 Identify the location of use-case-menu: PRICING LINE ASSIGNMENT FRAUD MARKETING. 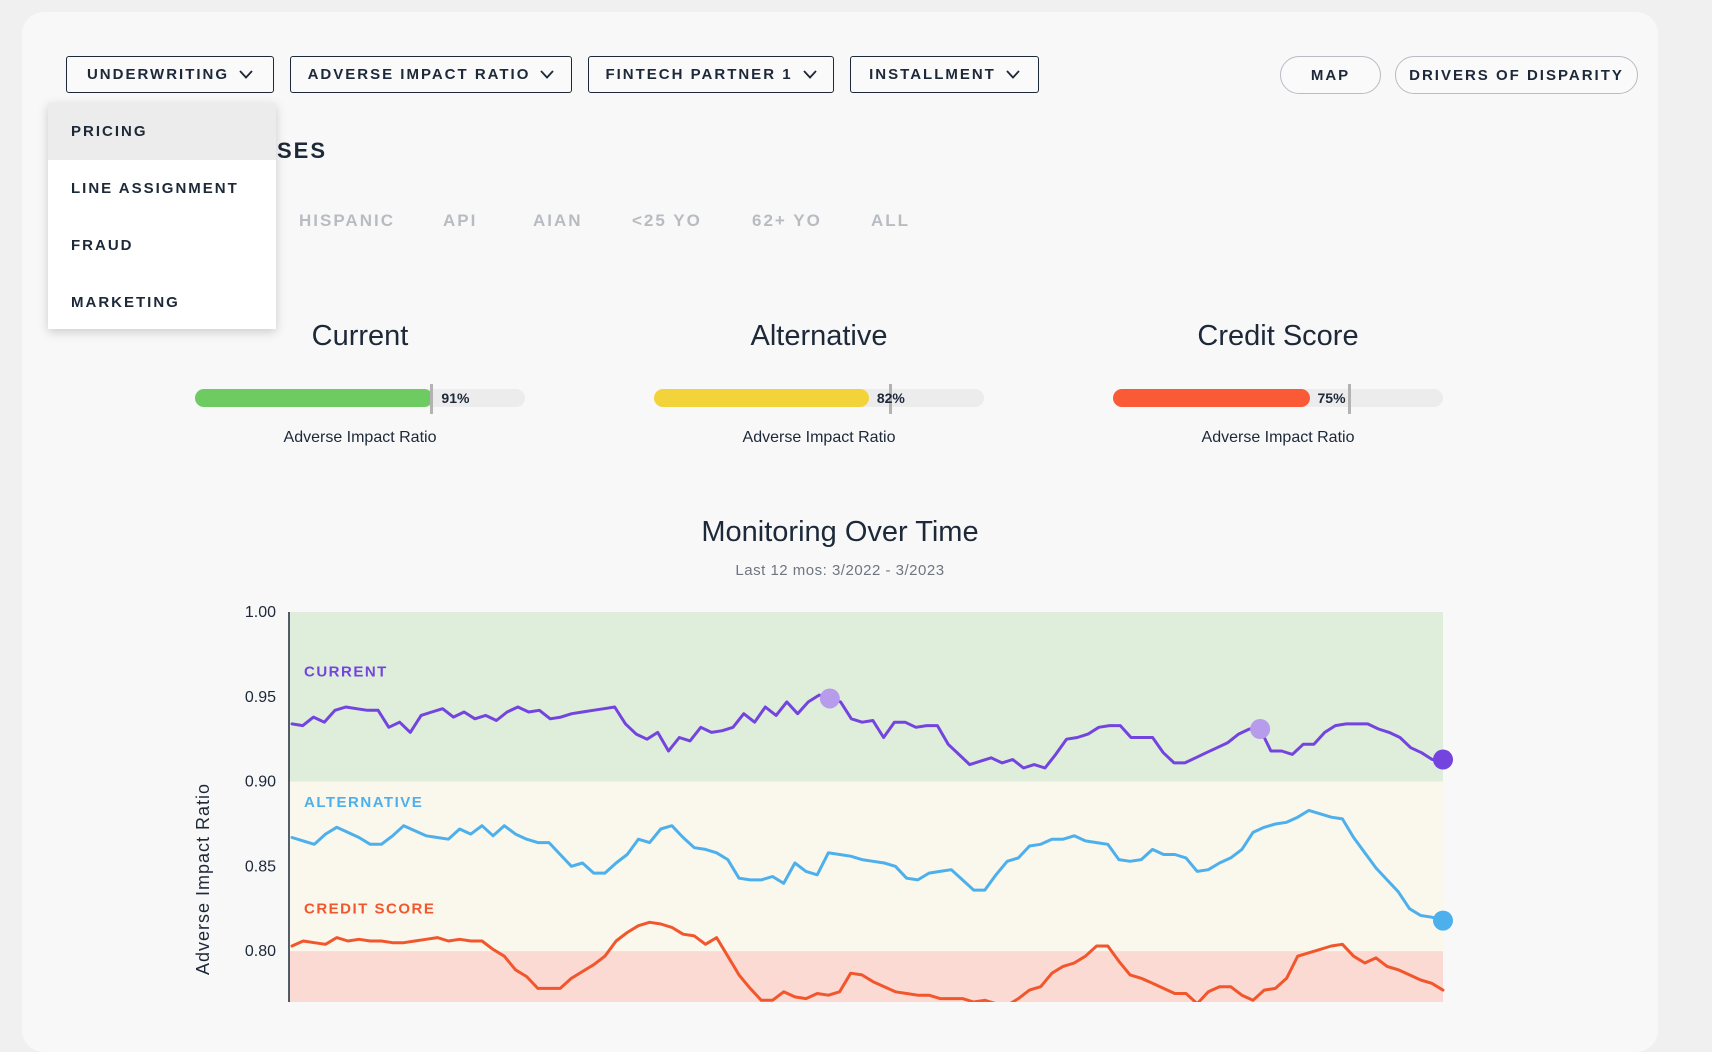
(162, 216).